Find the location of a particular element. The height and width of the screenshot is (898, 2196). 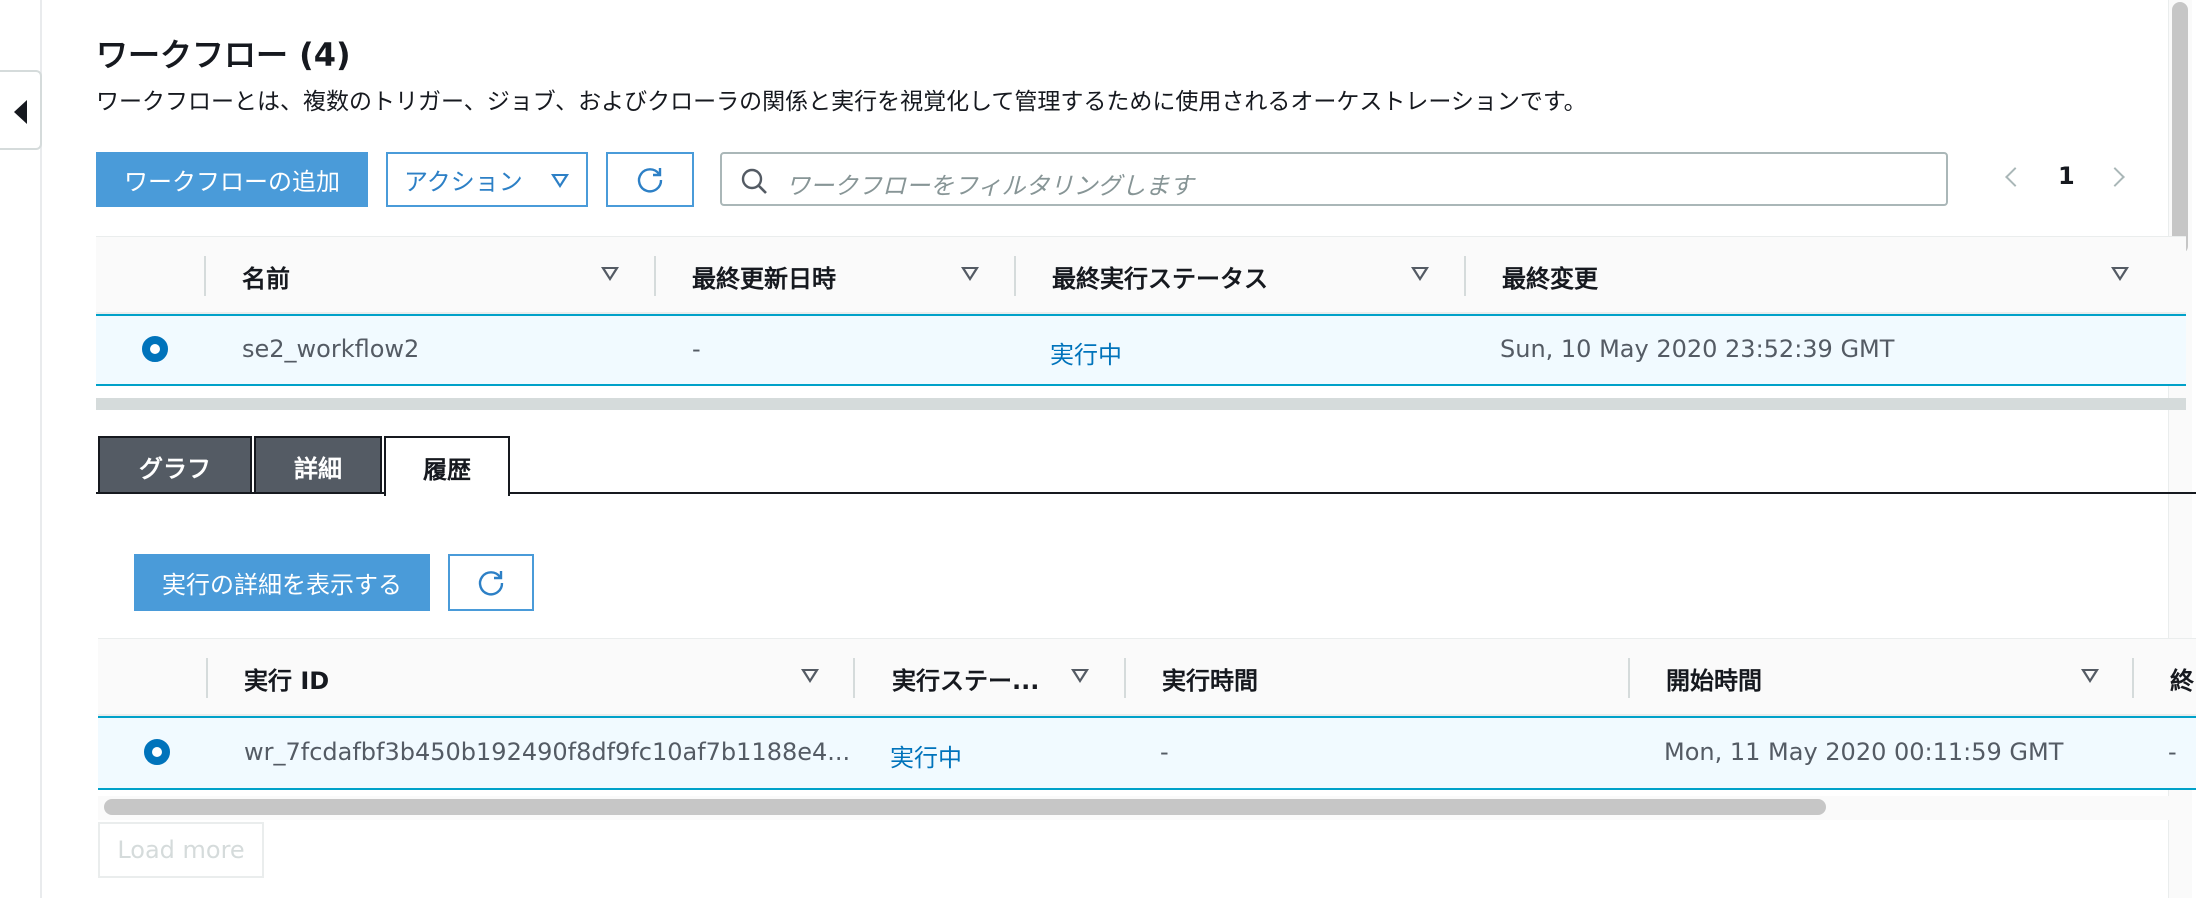

view-run-details-button: 実行の詳細を表示する is located at coordinates (282, 582).